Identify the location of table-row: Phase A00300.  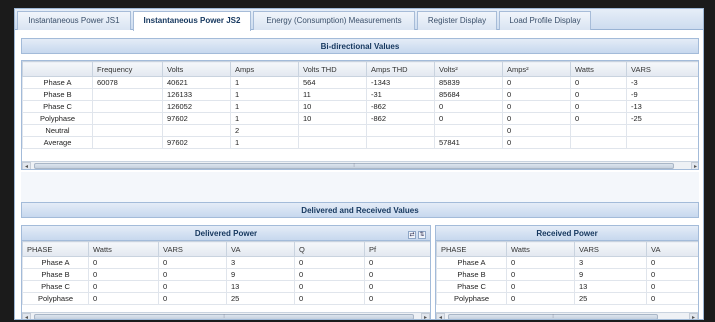
(226, 262).